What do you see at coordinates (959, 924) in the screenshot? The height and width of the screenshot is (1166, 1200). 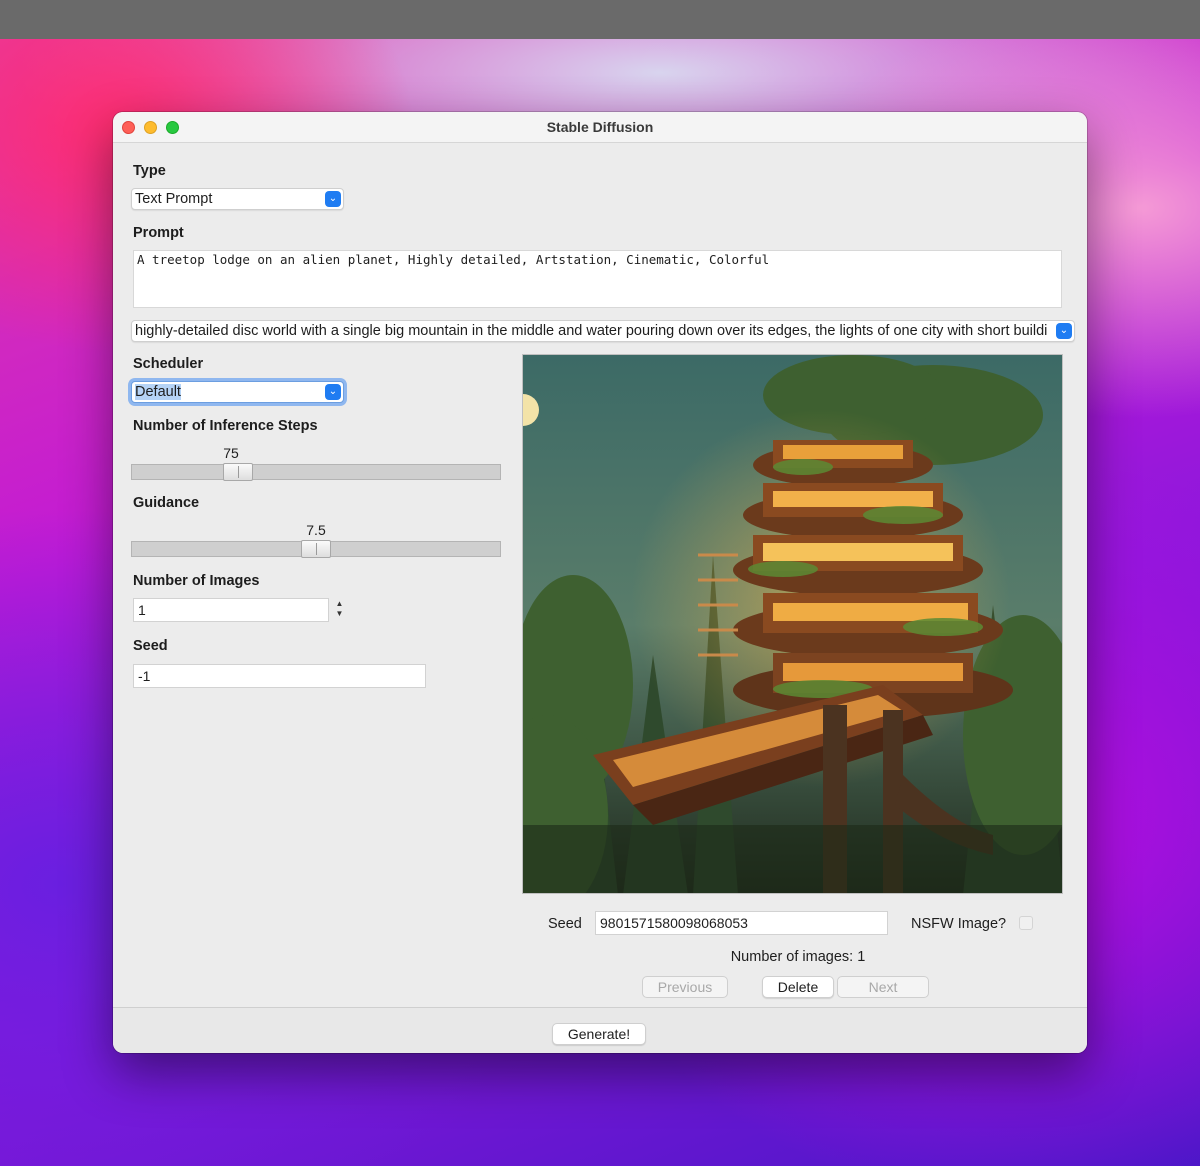 I see `nsfw-label: NSFW Image?` at bounding box center [959, 924].